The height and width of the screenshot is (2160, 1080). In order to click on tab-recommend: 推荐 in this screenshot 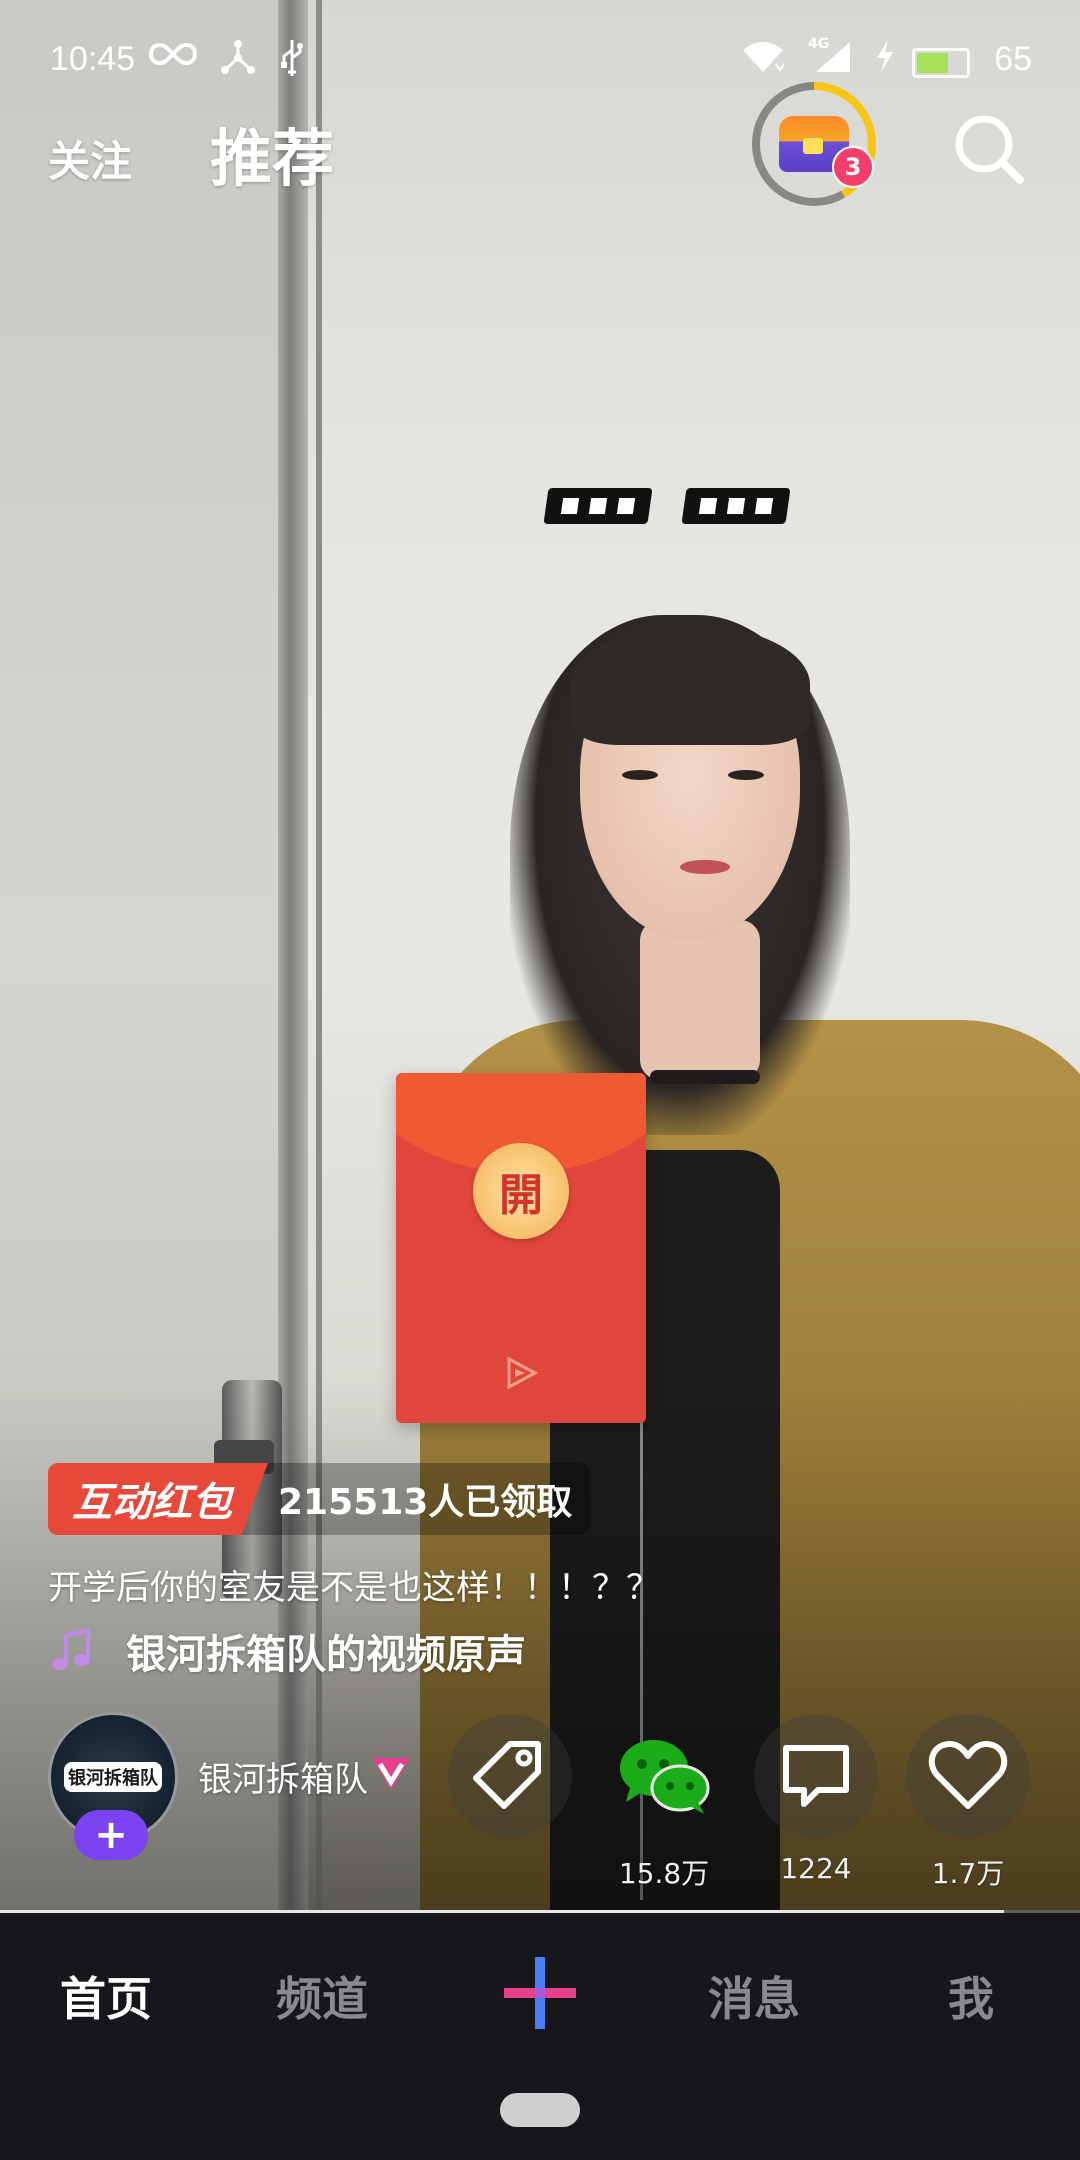, I will do `click(272, 153)`.